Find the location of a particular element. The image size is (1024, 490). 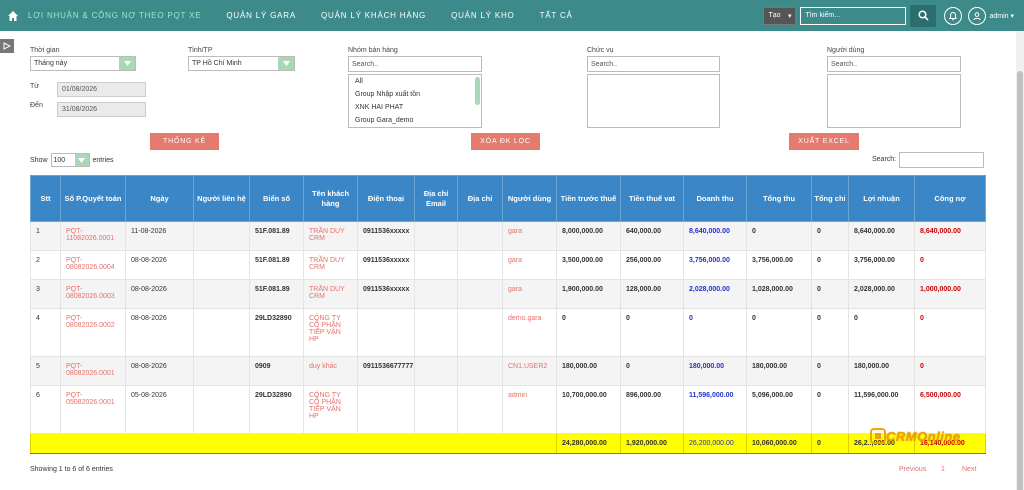

cell-khach: duy khác is located at coordinates (330, 371).